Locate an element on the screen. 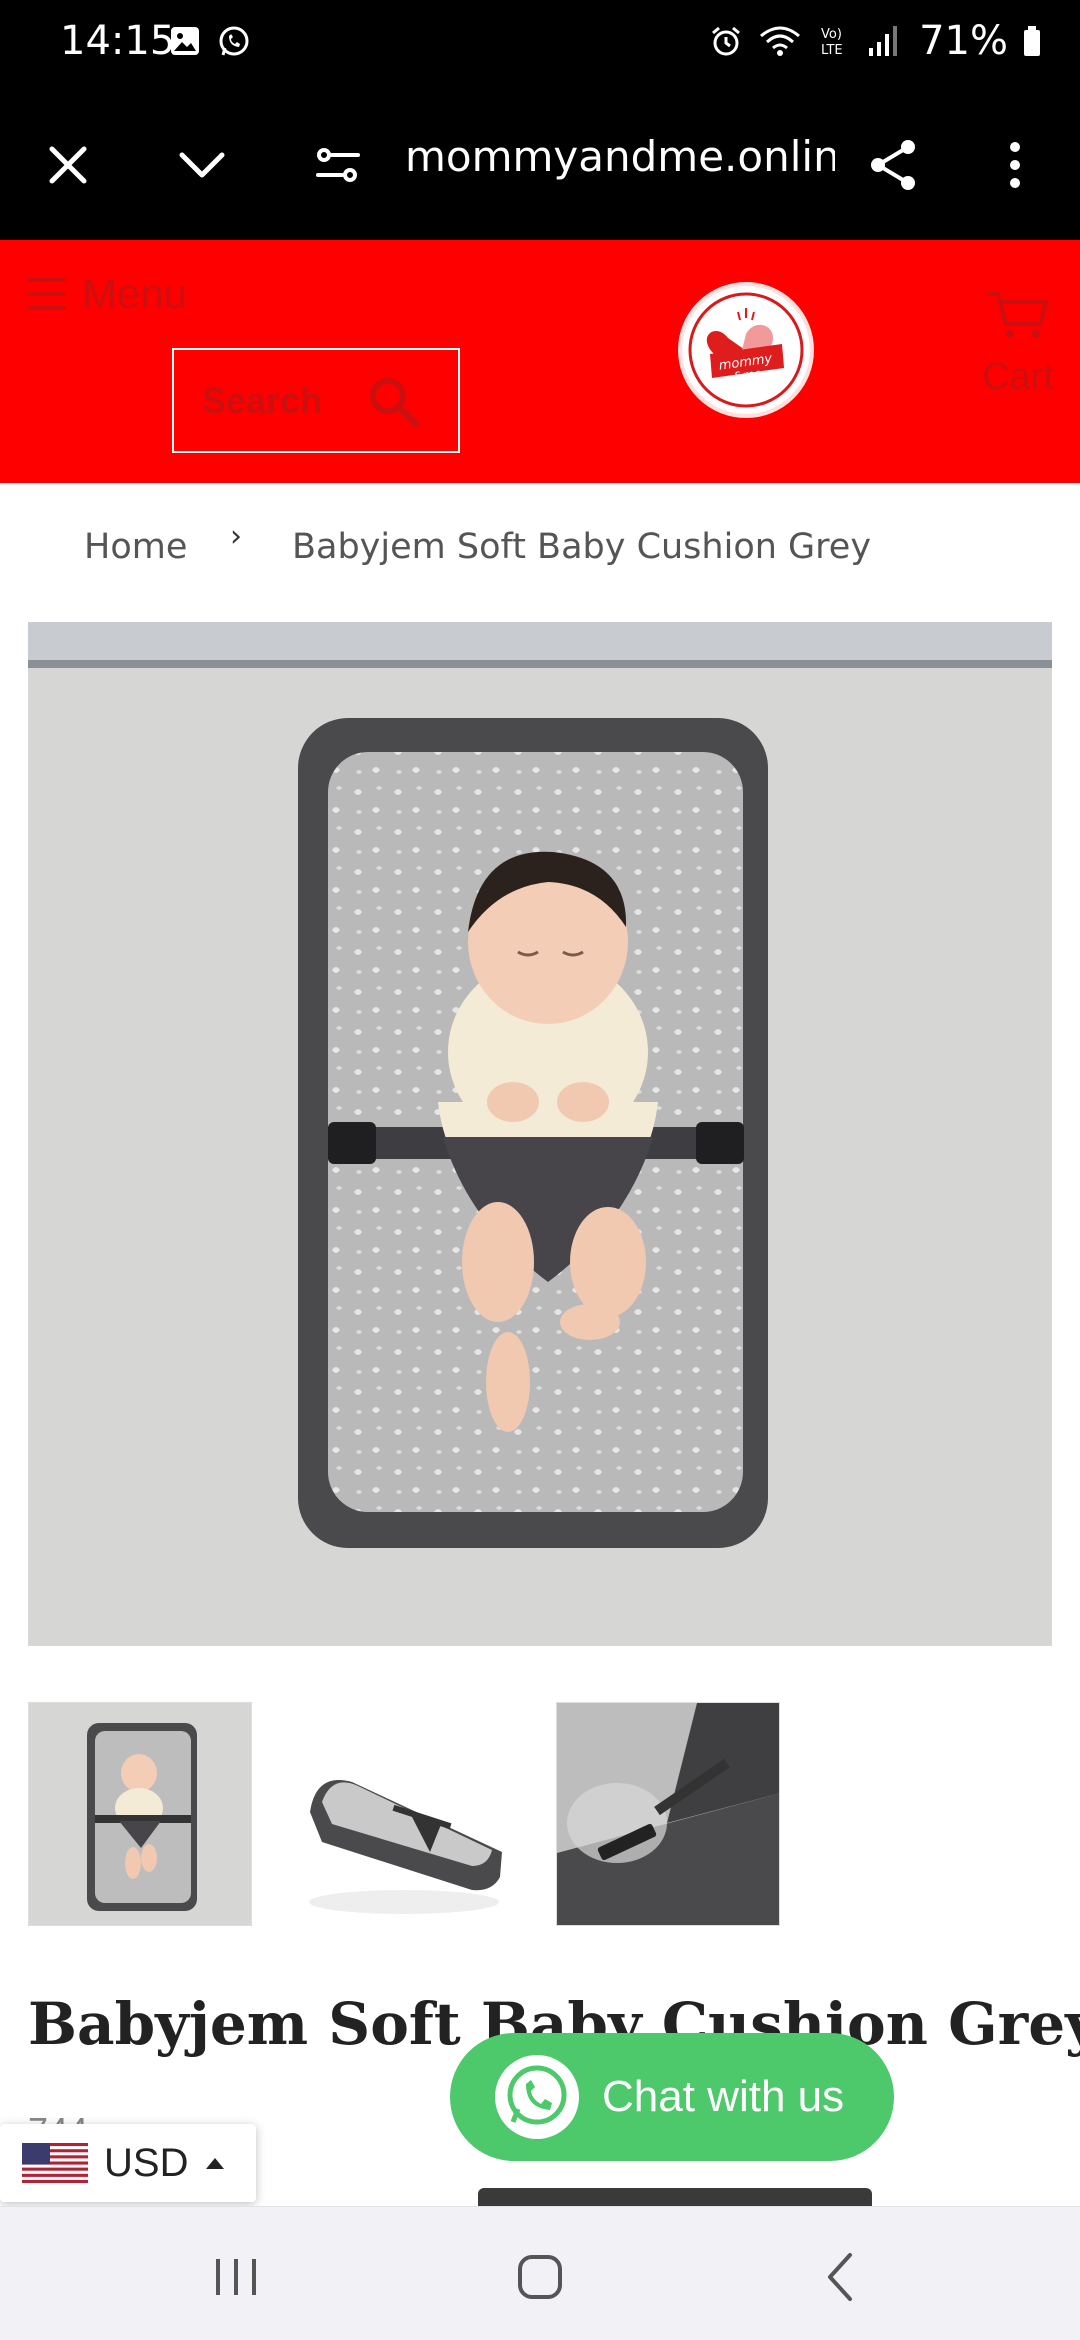 The width and height of the screenshot is (1080, 2340). volte-icon: Vo) LTE is located at coordinates (832, 42).